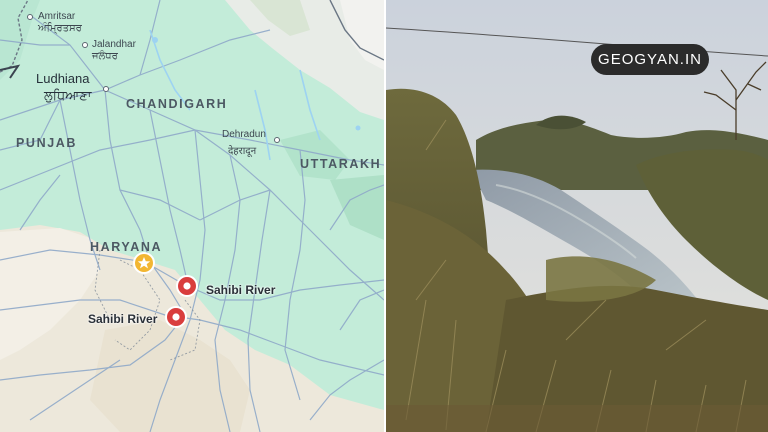  I want to click on city-dot-dehradun, so click(277, 140).